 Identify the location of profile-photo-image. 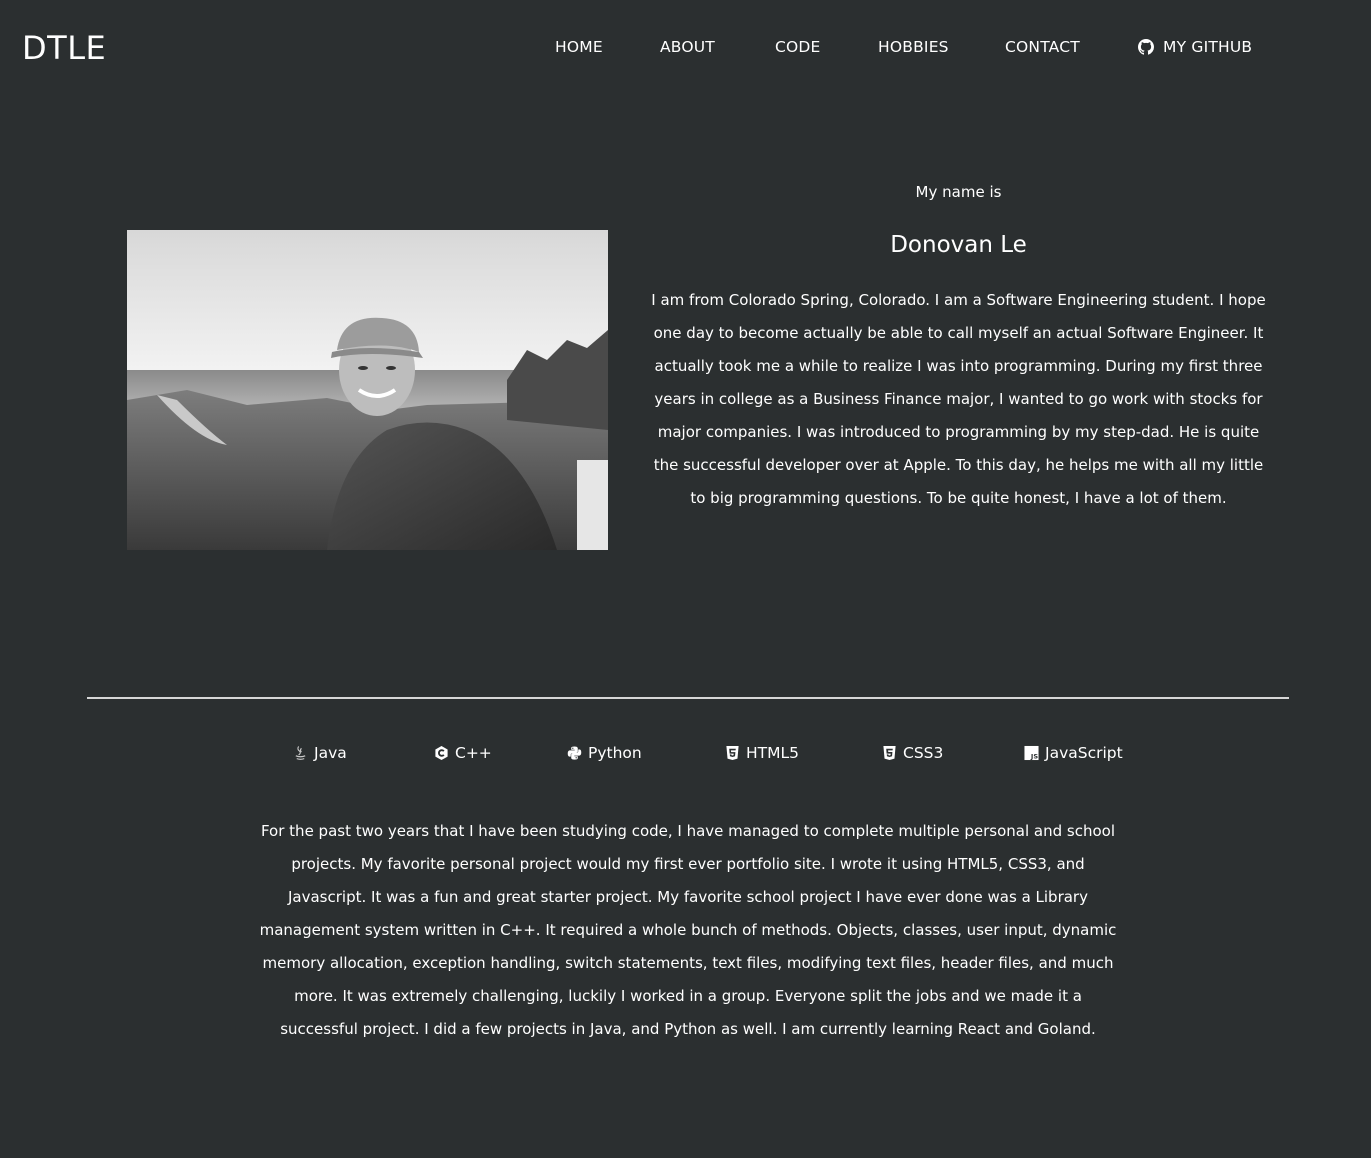
(367, 390).